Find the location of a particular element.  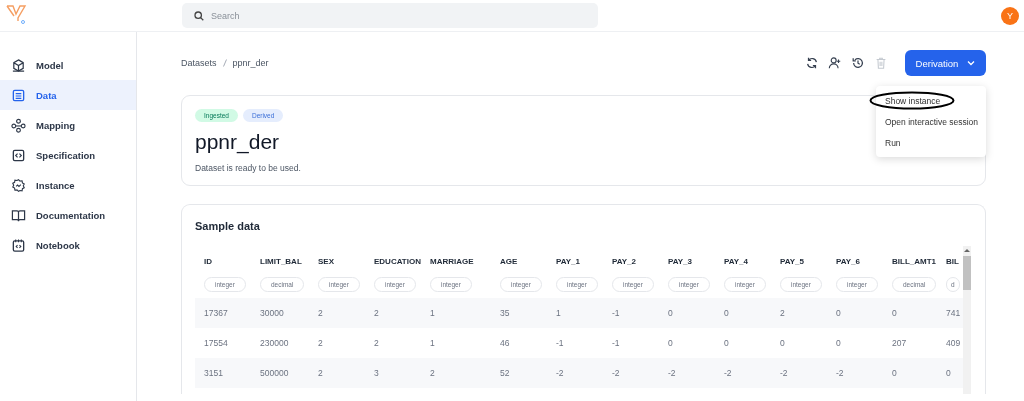

column-header: PAY_1 is located at coordinates (568, 261).